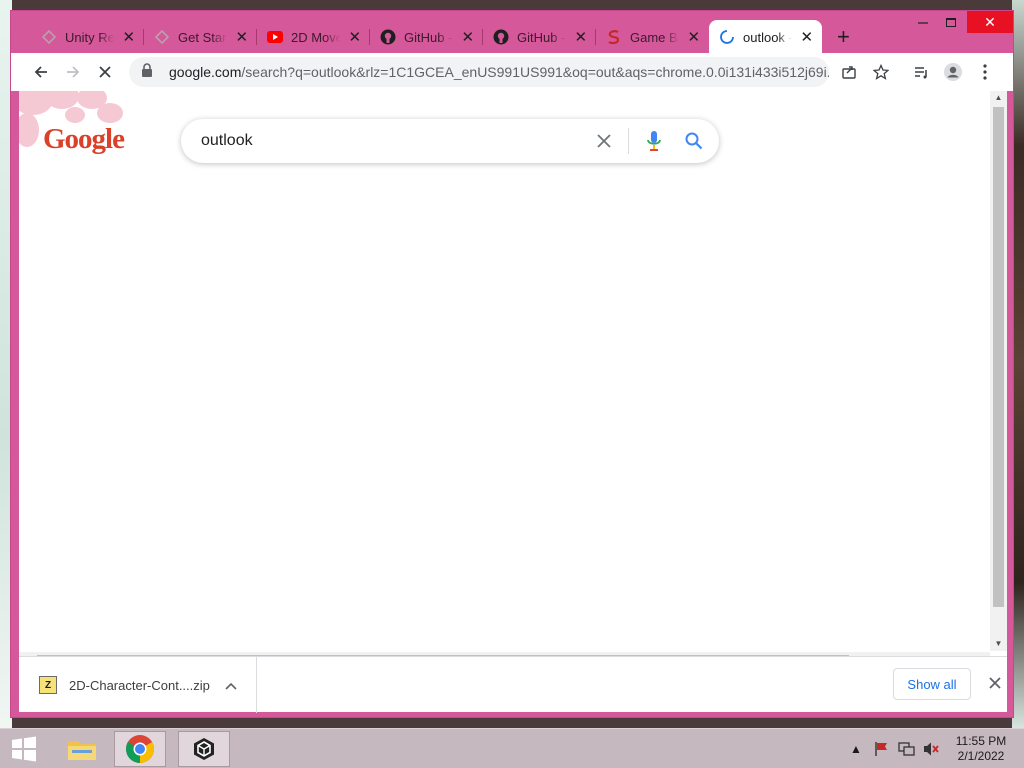 The height and width of the screenshot is (768, 1024). I want to click on tab-outlook-active: outlook - ✕, so click(765, 37).